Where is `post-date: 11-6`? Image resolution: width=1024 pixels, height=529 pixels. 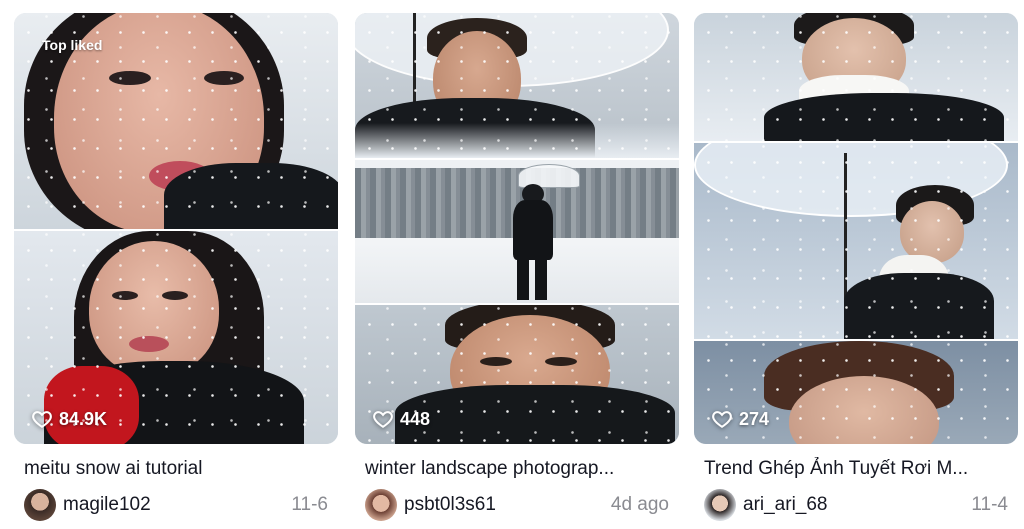 post-date: 11-6 is located at coordinates (309, 504).